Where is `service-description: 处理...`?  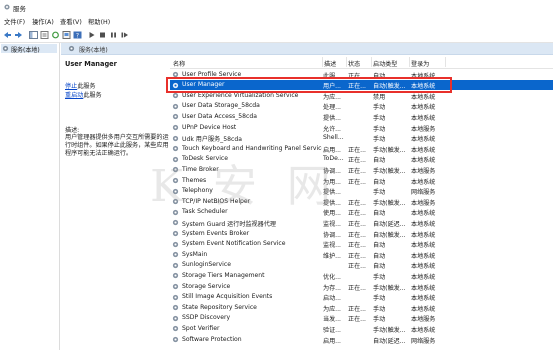
service-description: 处理... is located at coordinates (332, 108).